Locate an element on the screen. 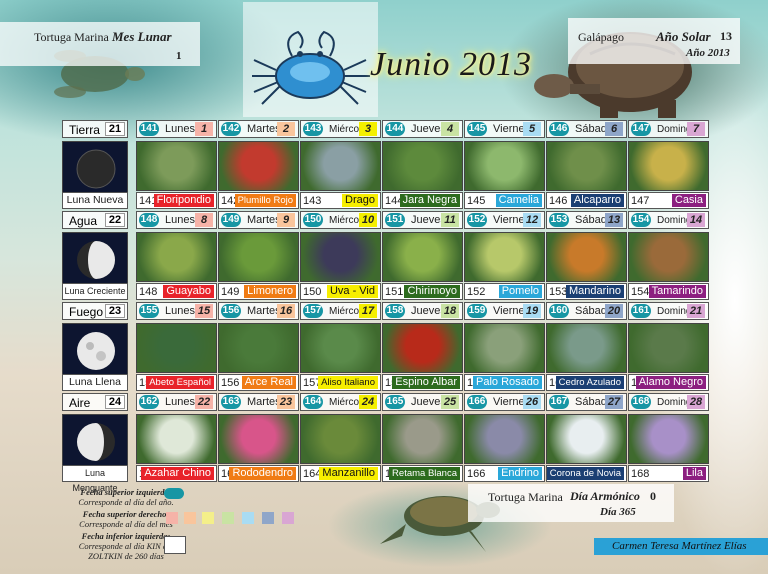 The height and width of the screenshot is (574, 768). plant-label: 145 Camelia is located at coordinates (504, 200).